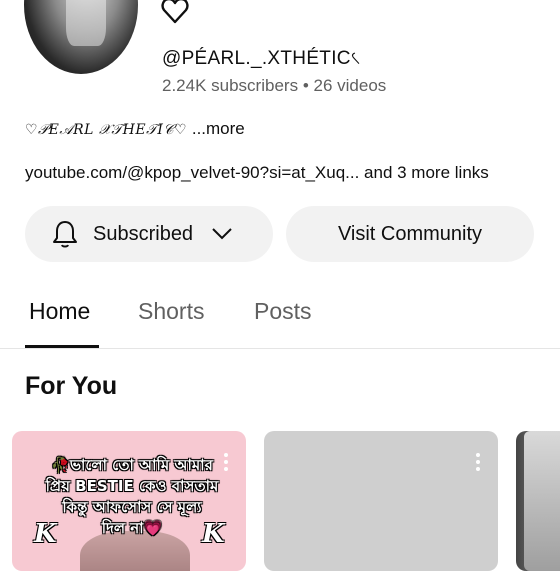 This screenshot has height=571, width=560. Describe the element at coordinates (81, 37) in the screenshot. I see `channel-avatar` at that location.